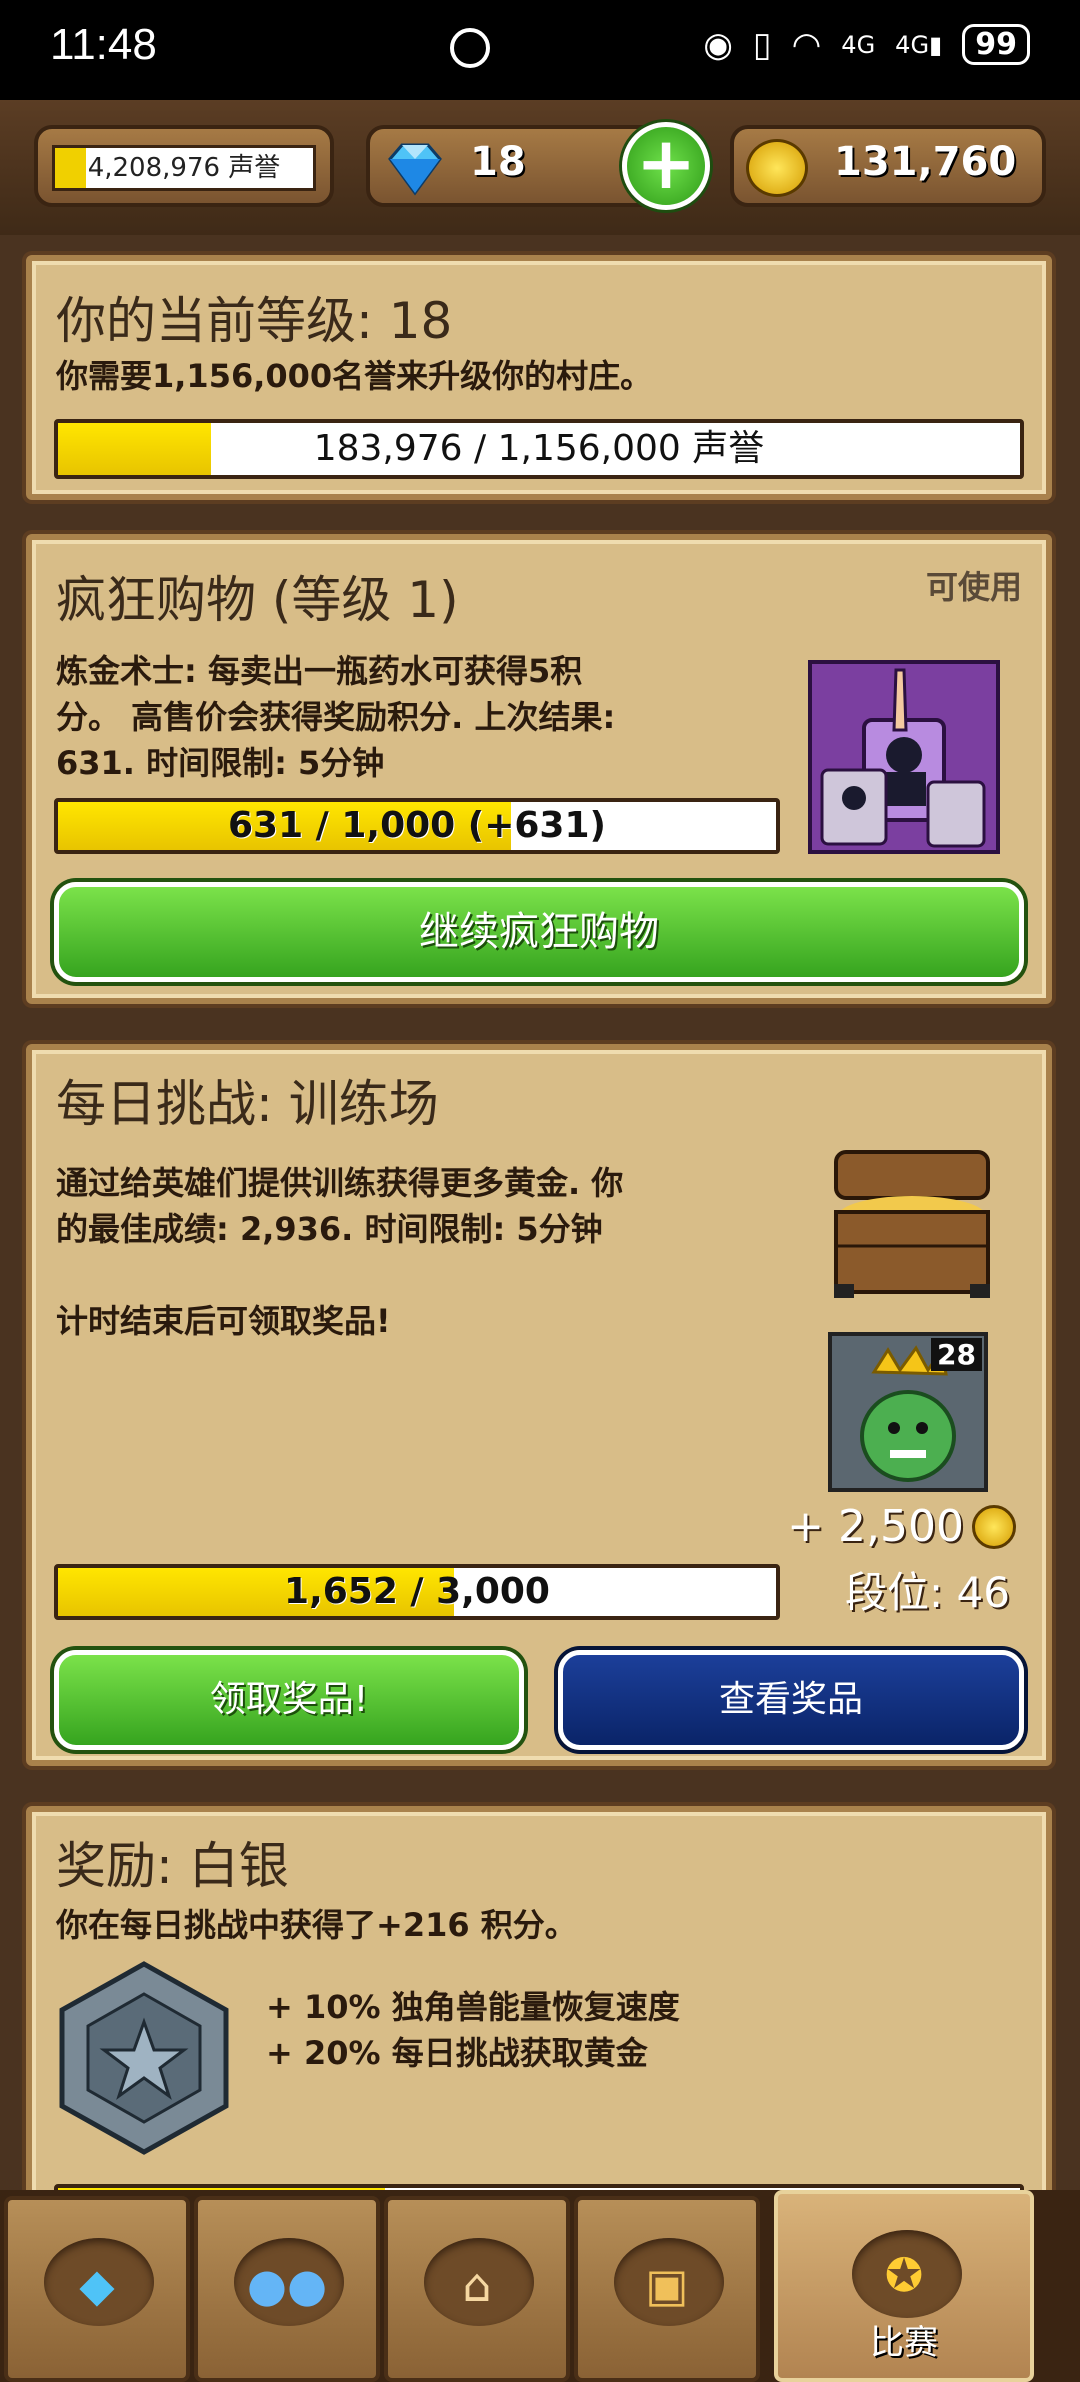  I want to click on add-gems-button: +, so click(666, 166).